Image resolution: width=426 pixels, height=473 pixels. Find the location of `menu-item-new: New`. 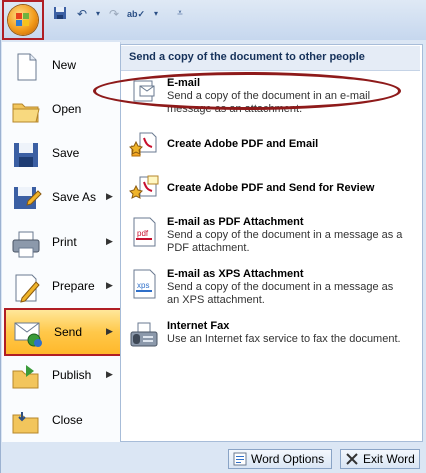

menu-item-new: New is located at coordinates (61, 67).